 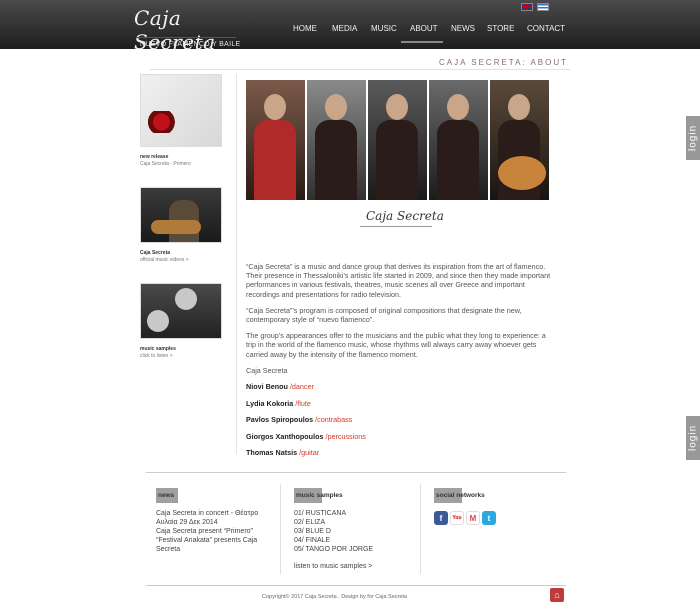 What do you see at coordinates (236, 264) in the screenshot?
I see `column-divider` at bounding box center [236, 264].